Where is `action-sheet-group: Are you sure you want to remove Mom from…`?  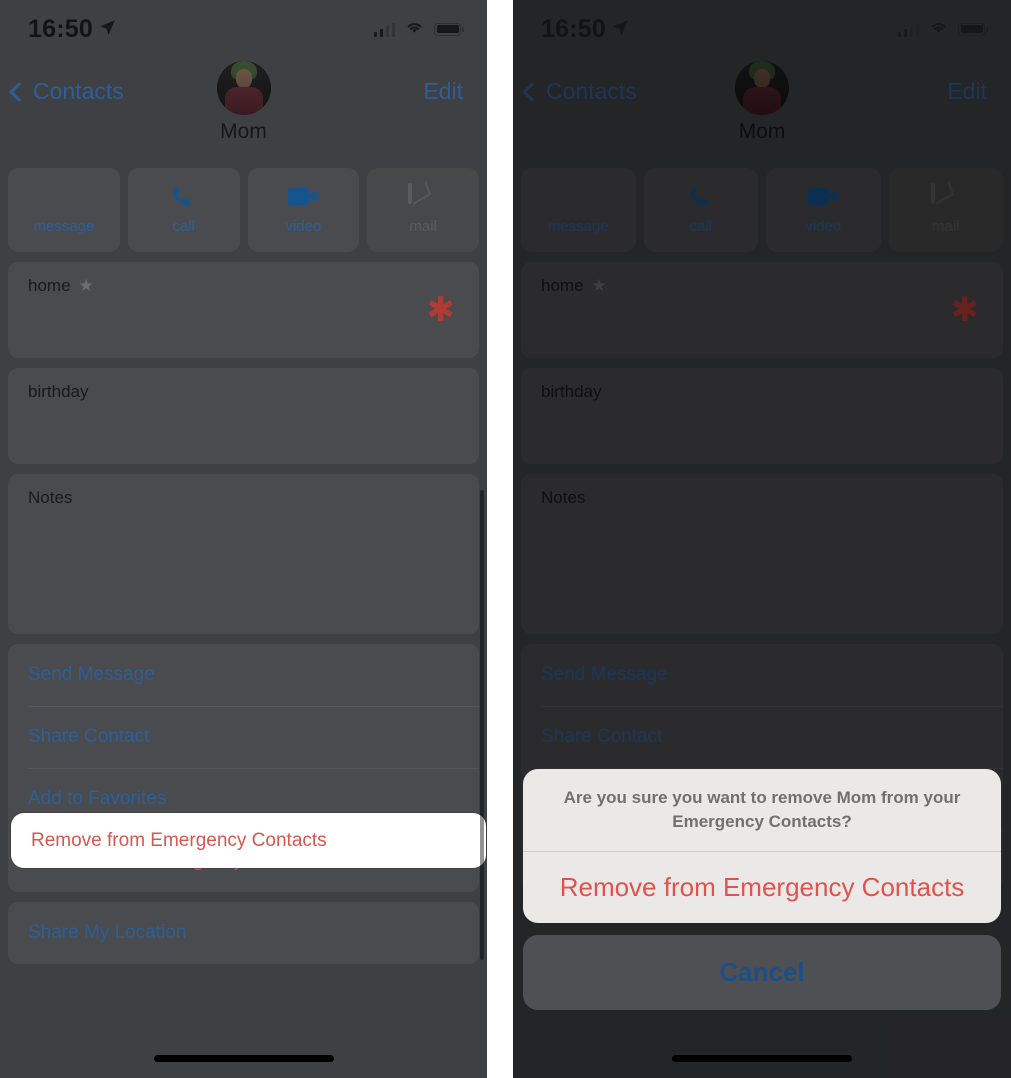 action-sheet-group: Are you sure you want to remove Mom from… is located at coordinates (762, 845).